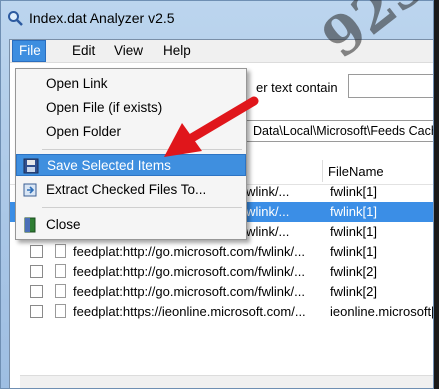 The height and width of the screenshot is (389, 439). What do you see at coordinates (131, 84) in the screenshot?
I see `menu-open-link: Open Link` at bounding box center [131, 84].